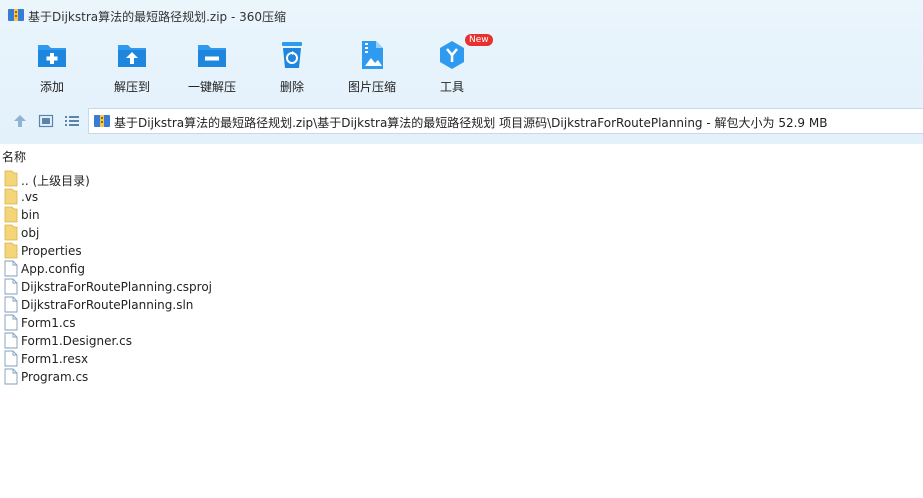 The image size is (923, 498). What do you see at coordinates (51, 251) in the screenshot?
I see `file-name: Properties` at bounding box center [51, 251].